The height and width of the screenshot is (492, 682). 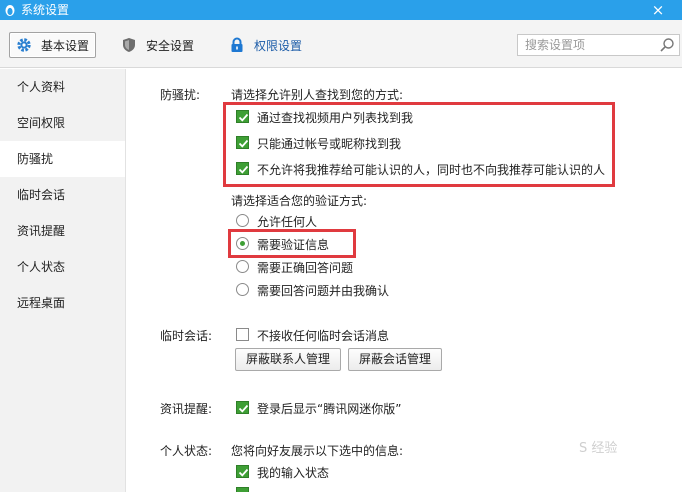 I want to click on window-title: 系统设置, so click(x=45, y=10).